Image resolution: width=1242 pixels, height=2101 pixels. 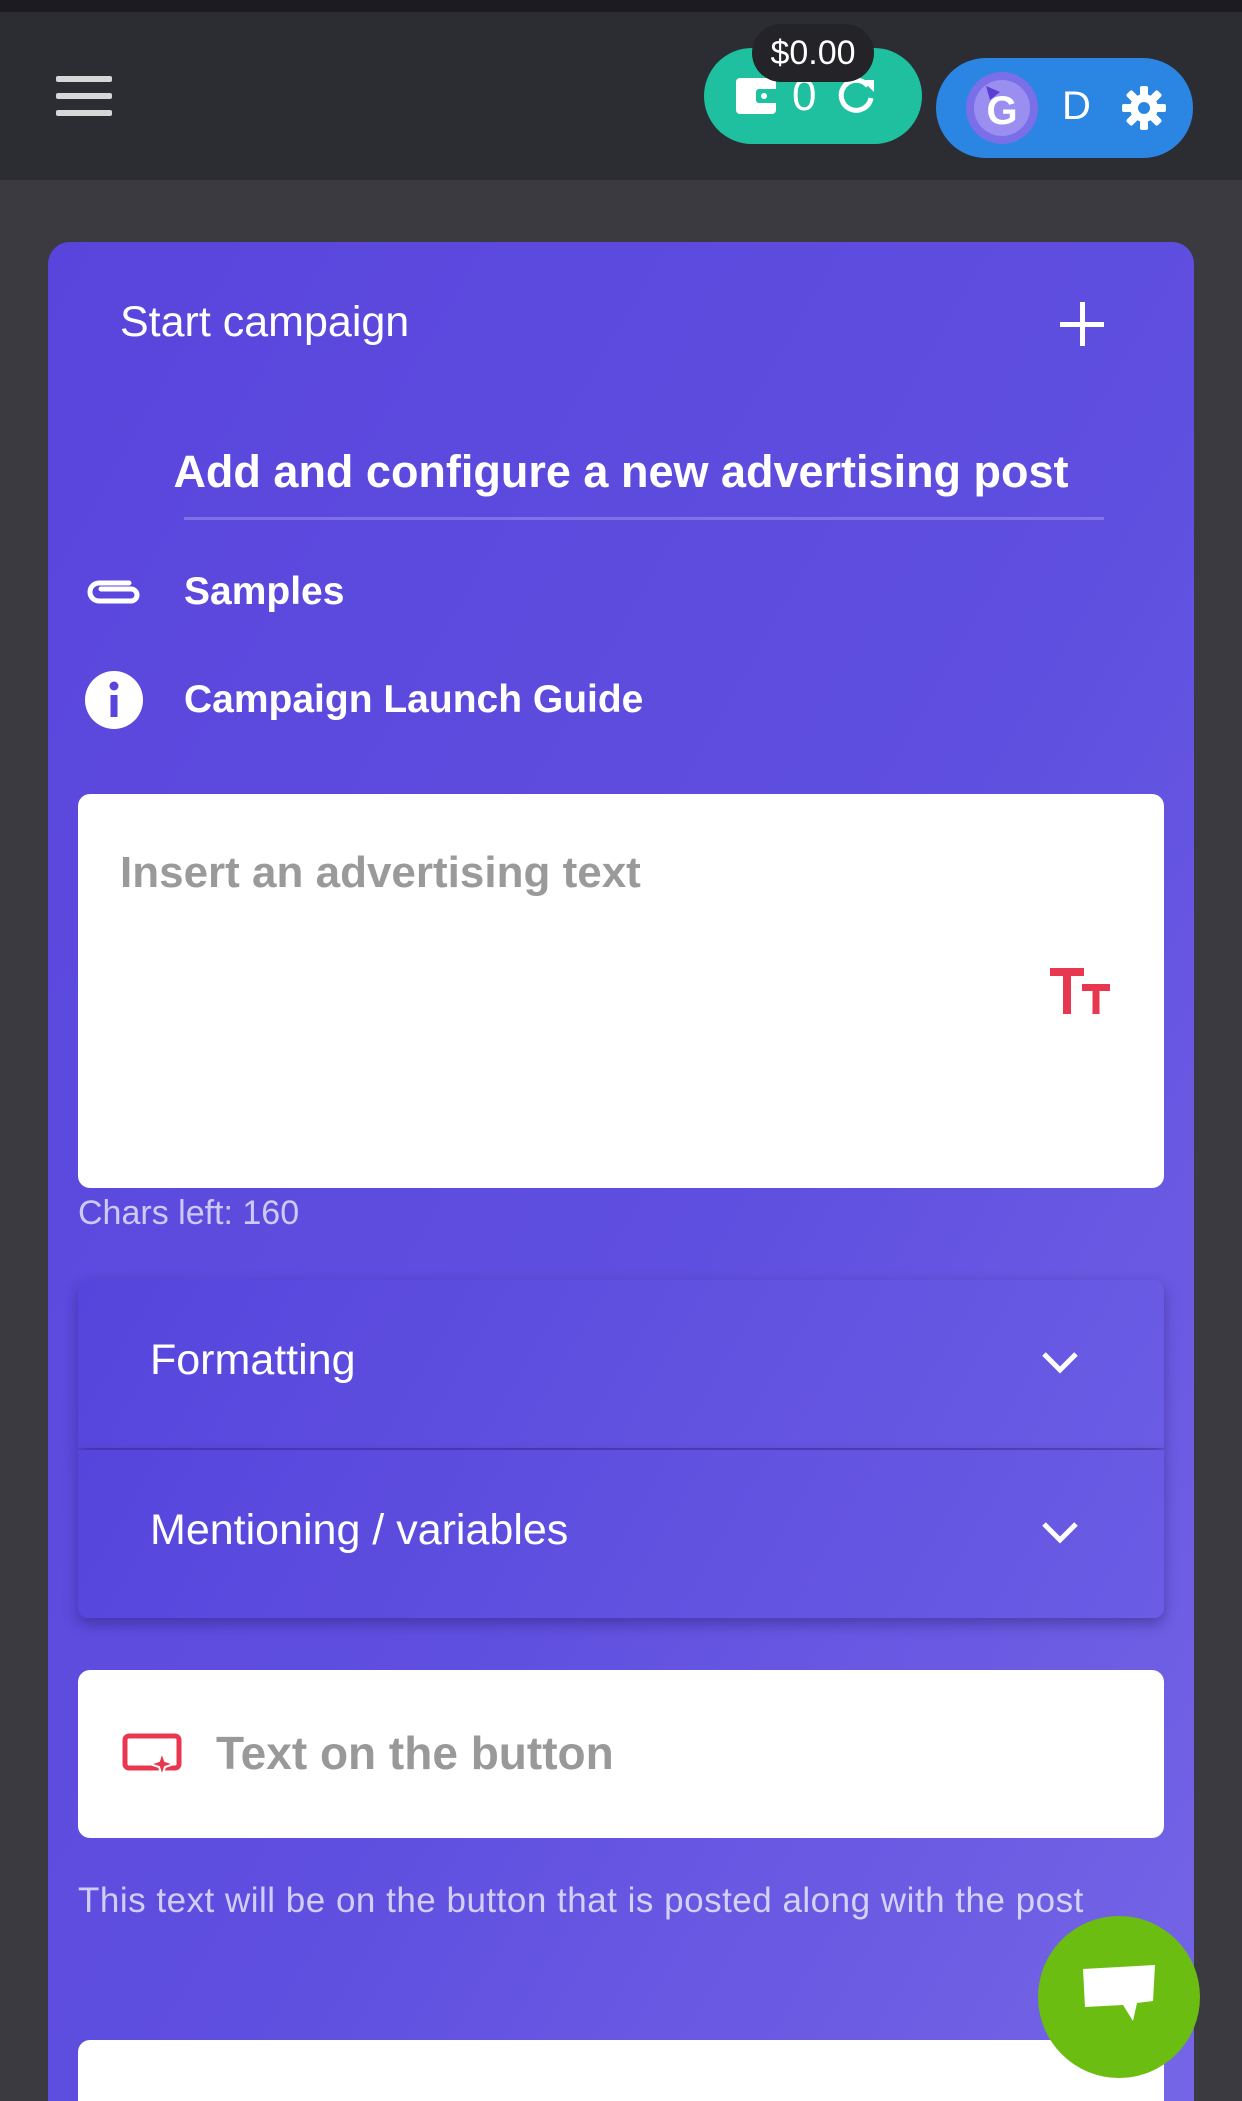 I want to click on add-icon, so click(x=1083, y=325).